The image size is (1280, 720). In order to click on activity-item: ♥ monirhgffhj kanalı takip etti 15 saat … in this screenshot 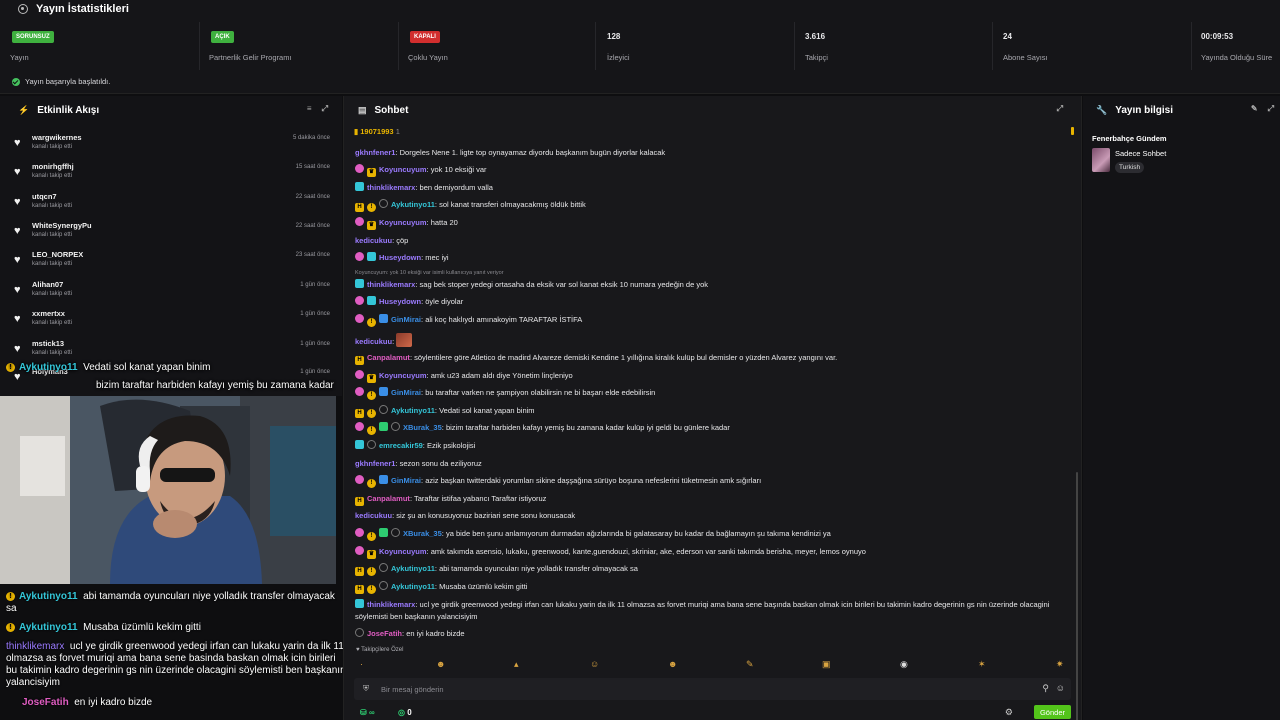, I will do `click(174, 176)`.